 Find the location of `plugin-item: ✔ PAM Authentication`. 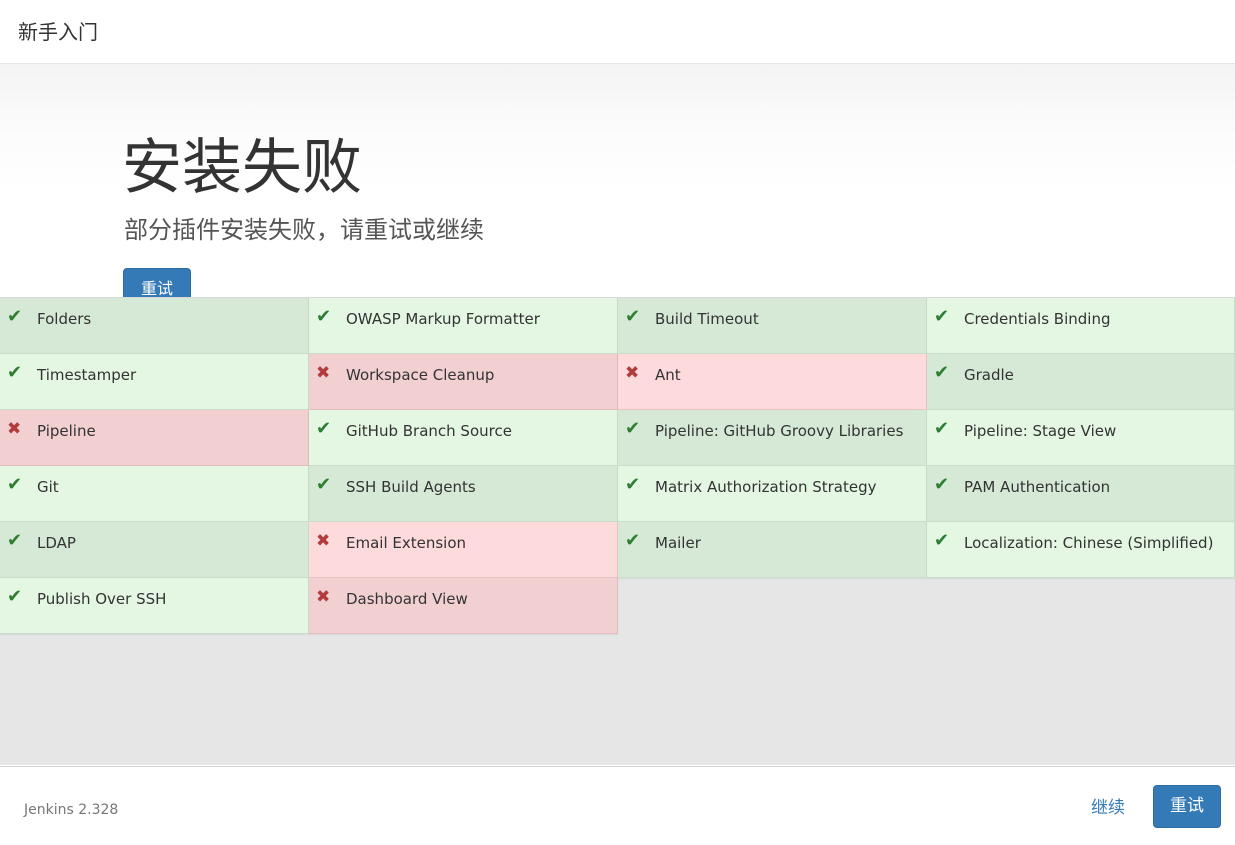

plugin-item: ✔ PAM Authentication is located at coordinates (1081, 494).